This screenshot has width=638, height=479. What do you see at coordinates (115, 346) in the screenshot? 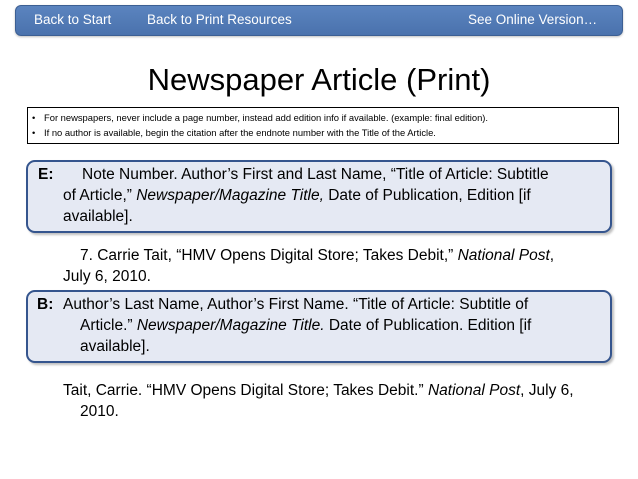
I see `bibliography-format-line-3: available].` at bounding box center [115, 346].